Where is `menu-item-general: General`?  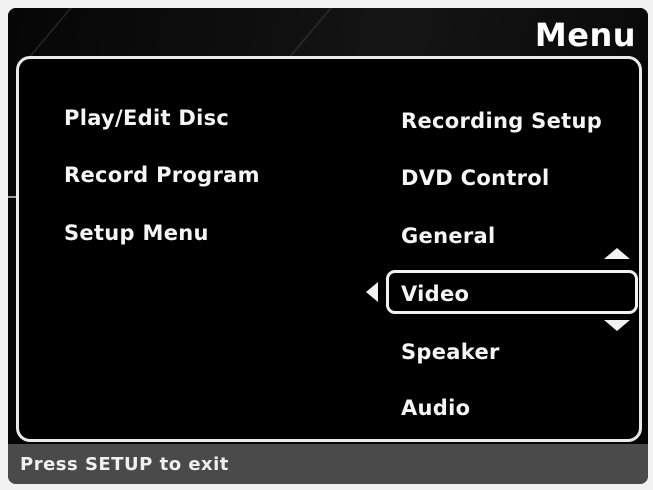
menu-item-general: General is located at coordinates (448, 236).